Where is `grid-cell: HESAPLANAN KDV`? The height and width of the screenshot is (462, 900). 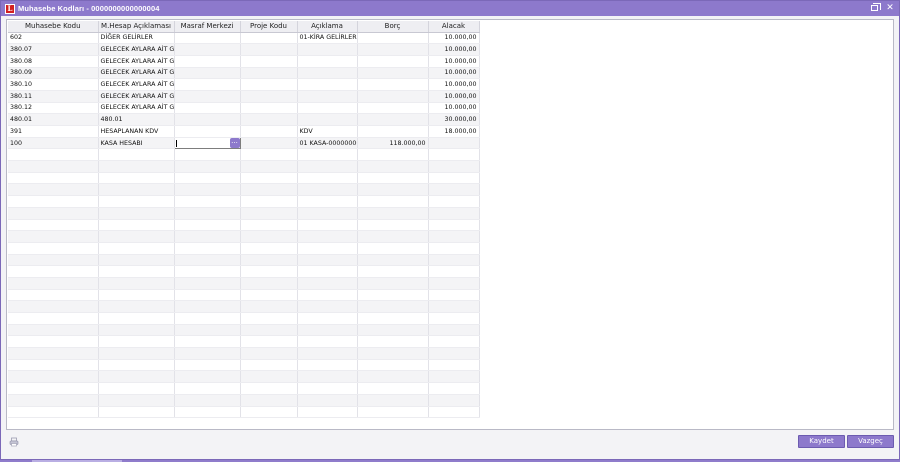
grid-cell: HESAPLANAN KDV is located at coordinates (136, 131).